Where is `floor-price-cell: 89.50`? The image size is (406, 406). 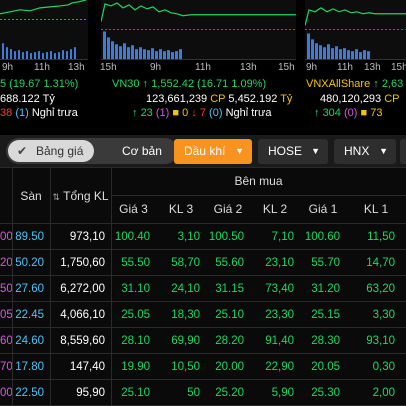
floor-price-cell: 89.50 is located at coordinates (29, 237).